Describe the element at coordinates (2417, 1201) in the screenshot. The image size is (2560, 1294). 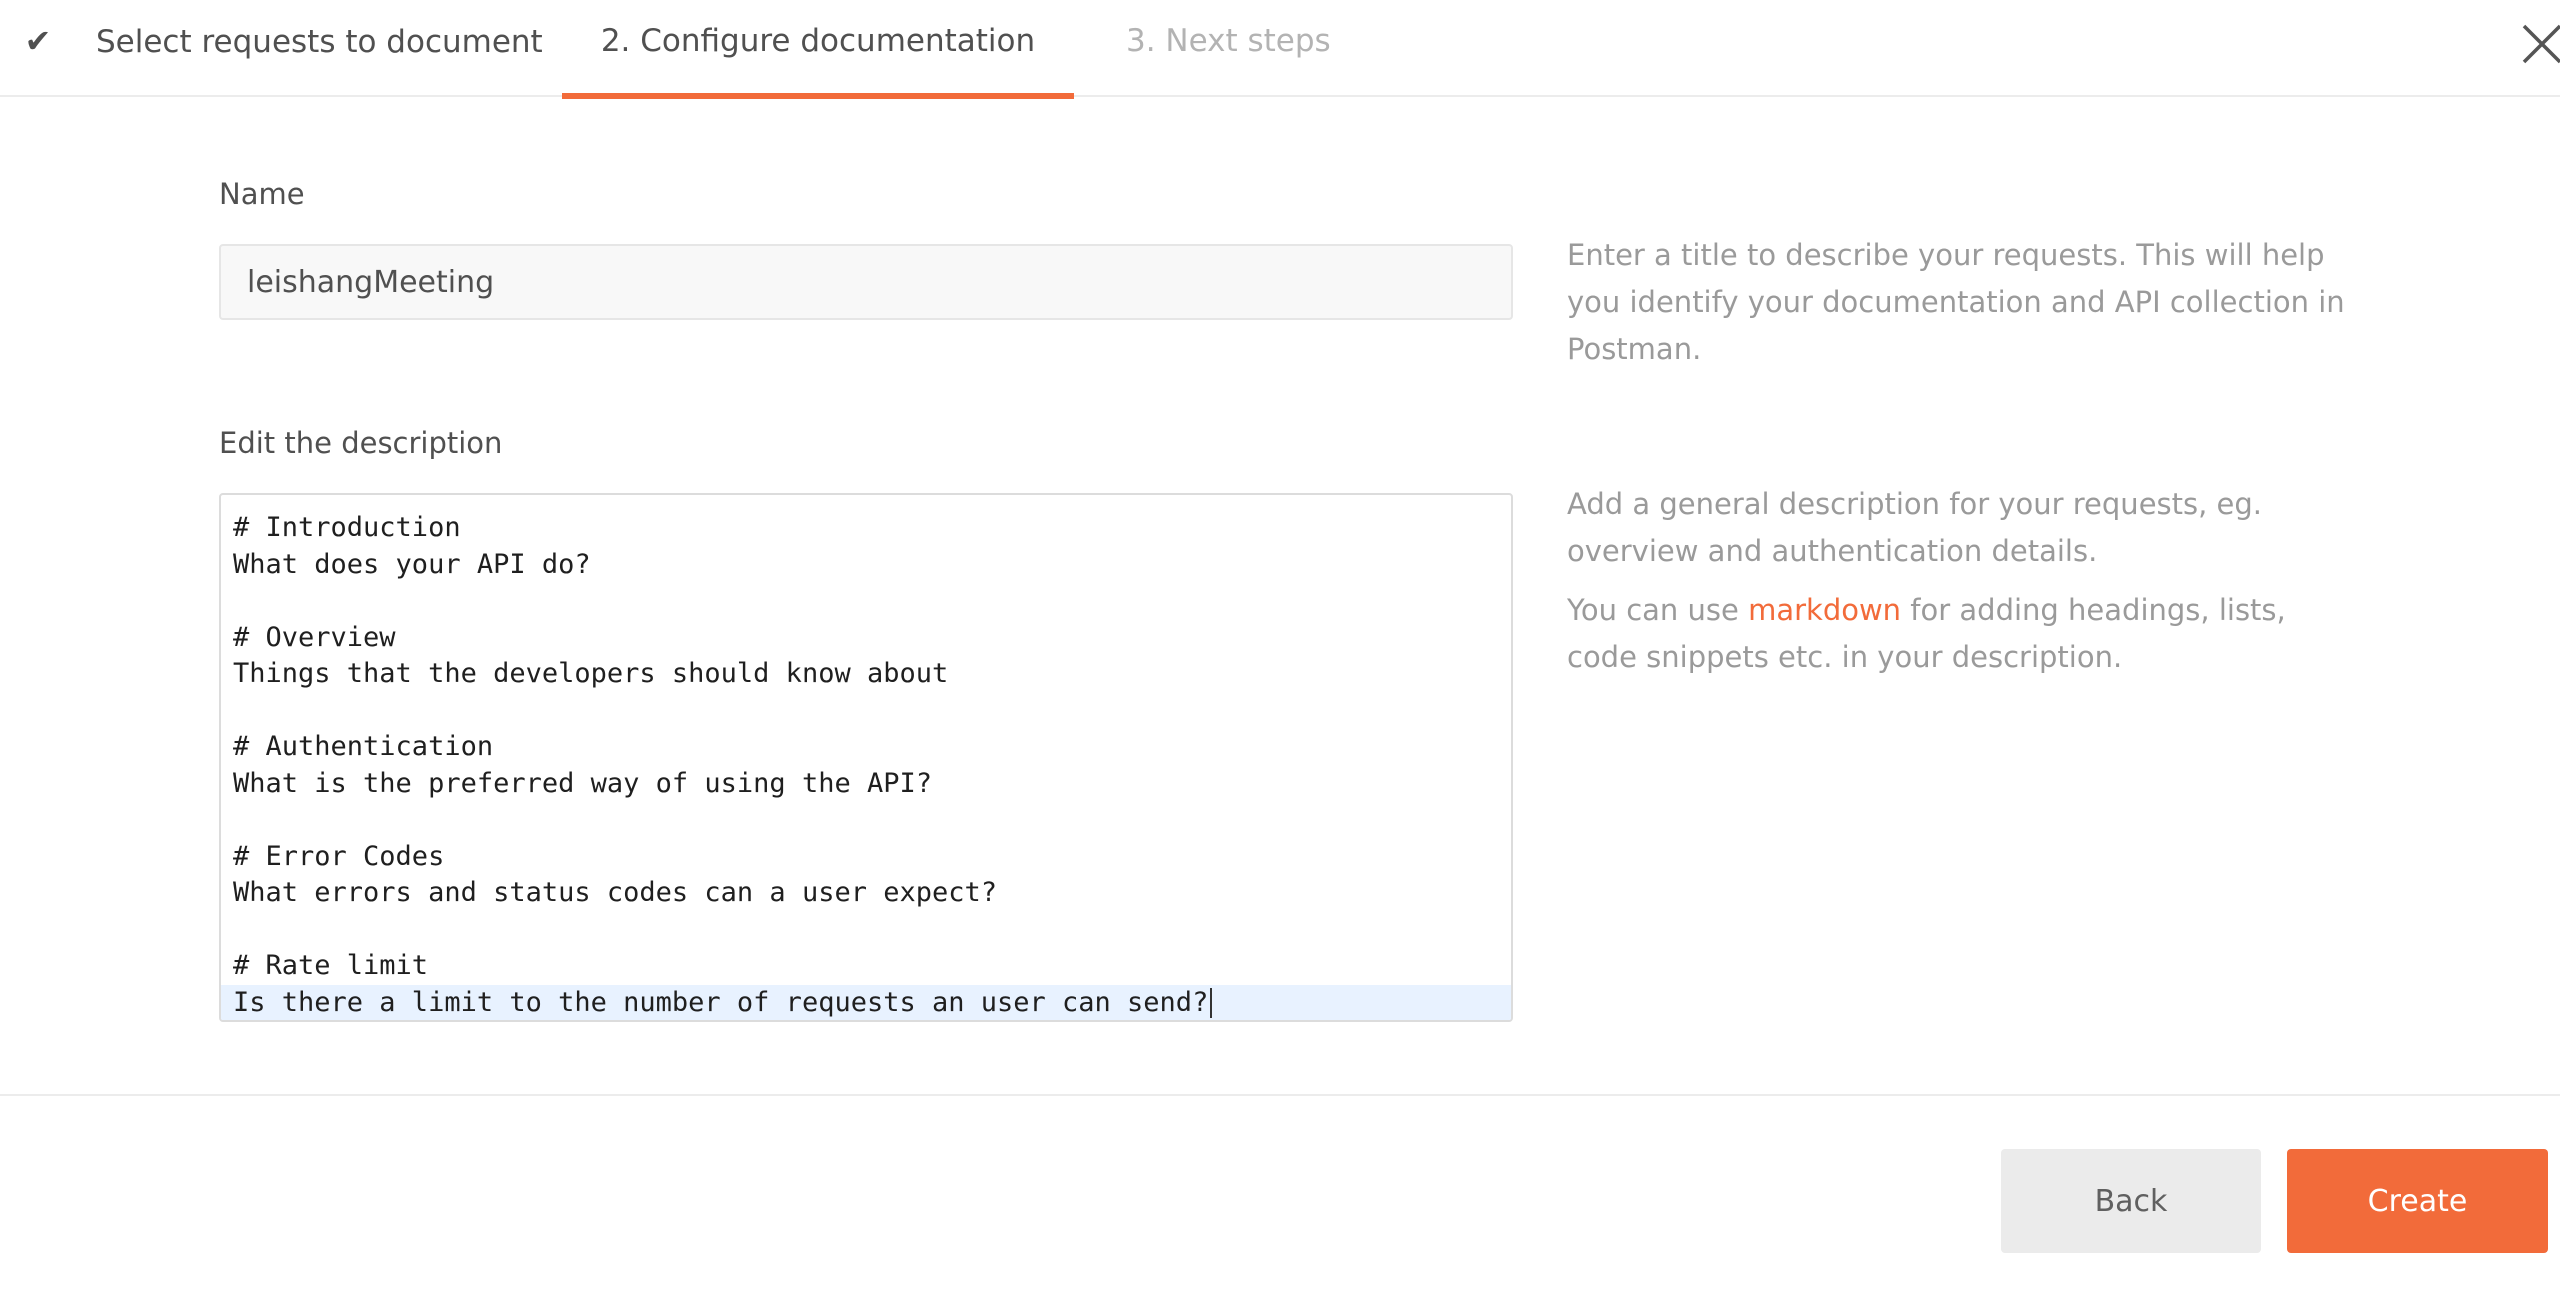
I see `create-button: Create` at that location.